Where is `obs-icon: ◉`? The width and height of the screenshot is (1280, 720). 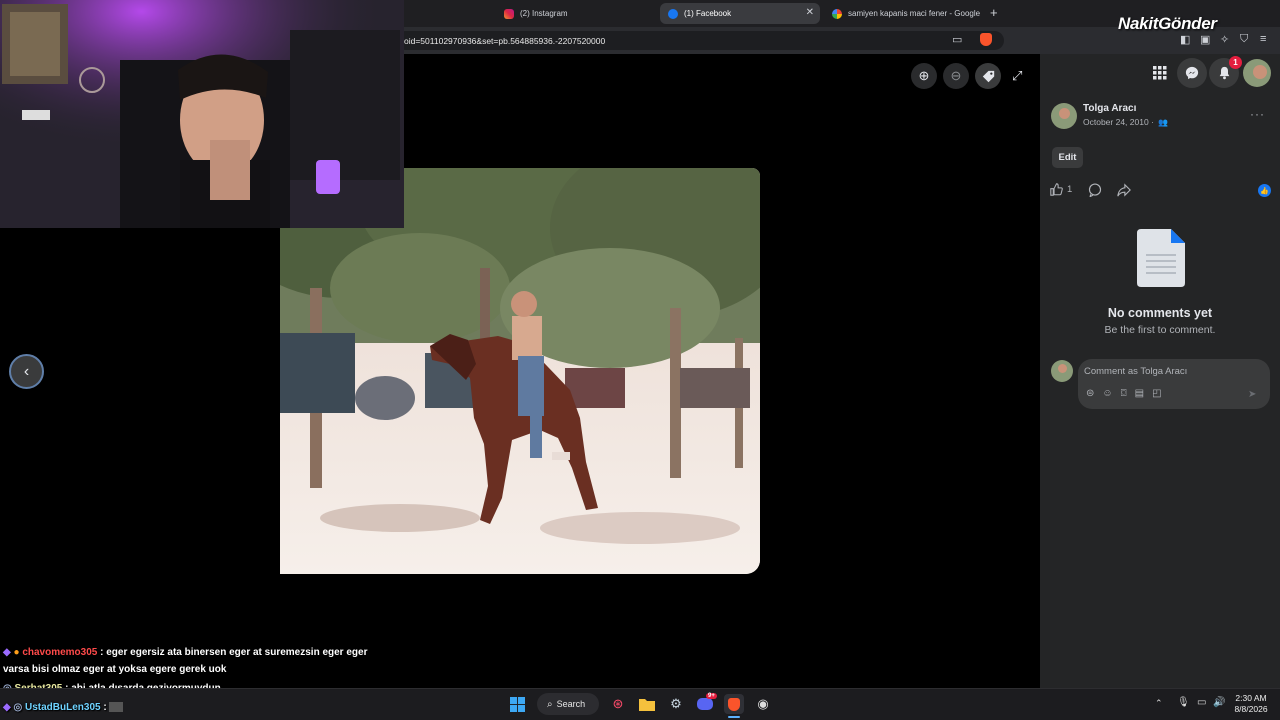 obs-icon: ◉ is located at coordinates (763, 704).